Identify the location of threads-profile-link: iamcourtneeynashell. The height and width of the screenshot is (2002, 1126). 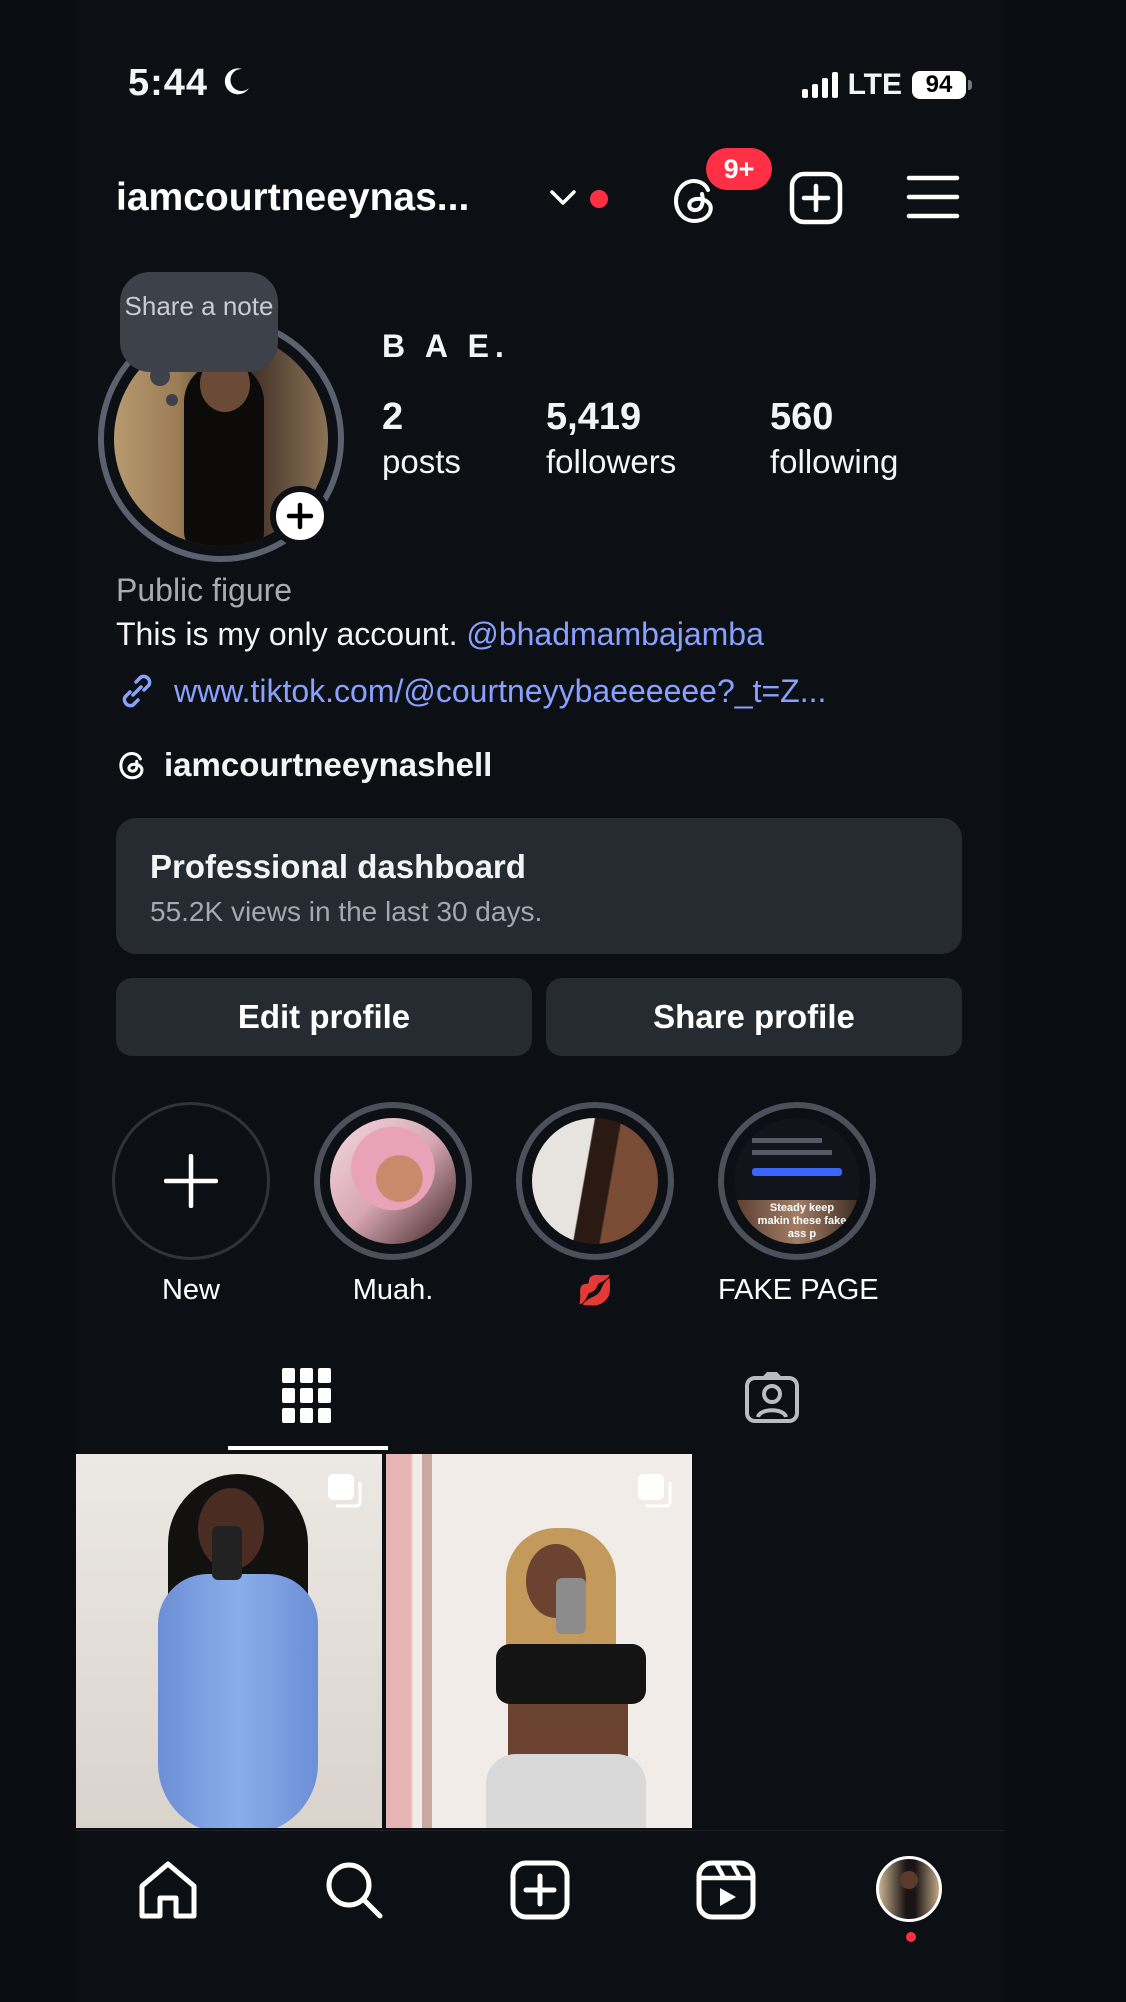
(304, 765).